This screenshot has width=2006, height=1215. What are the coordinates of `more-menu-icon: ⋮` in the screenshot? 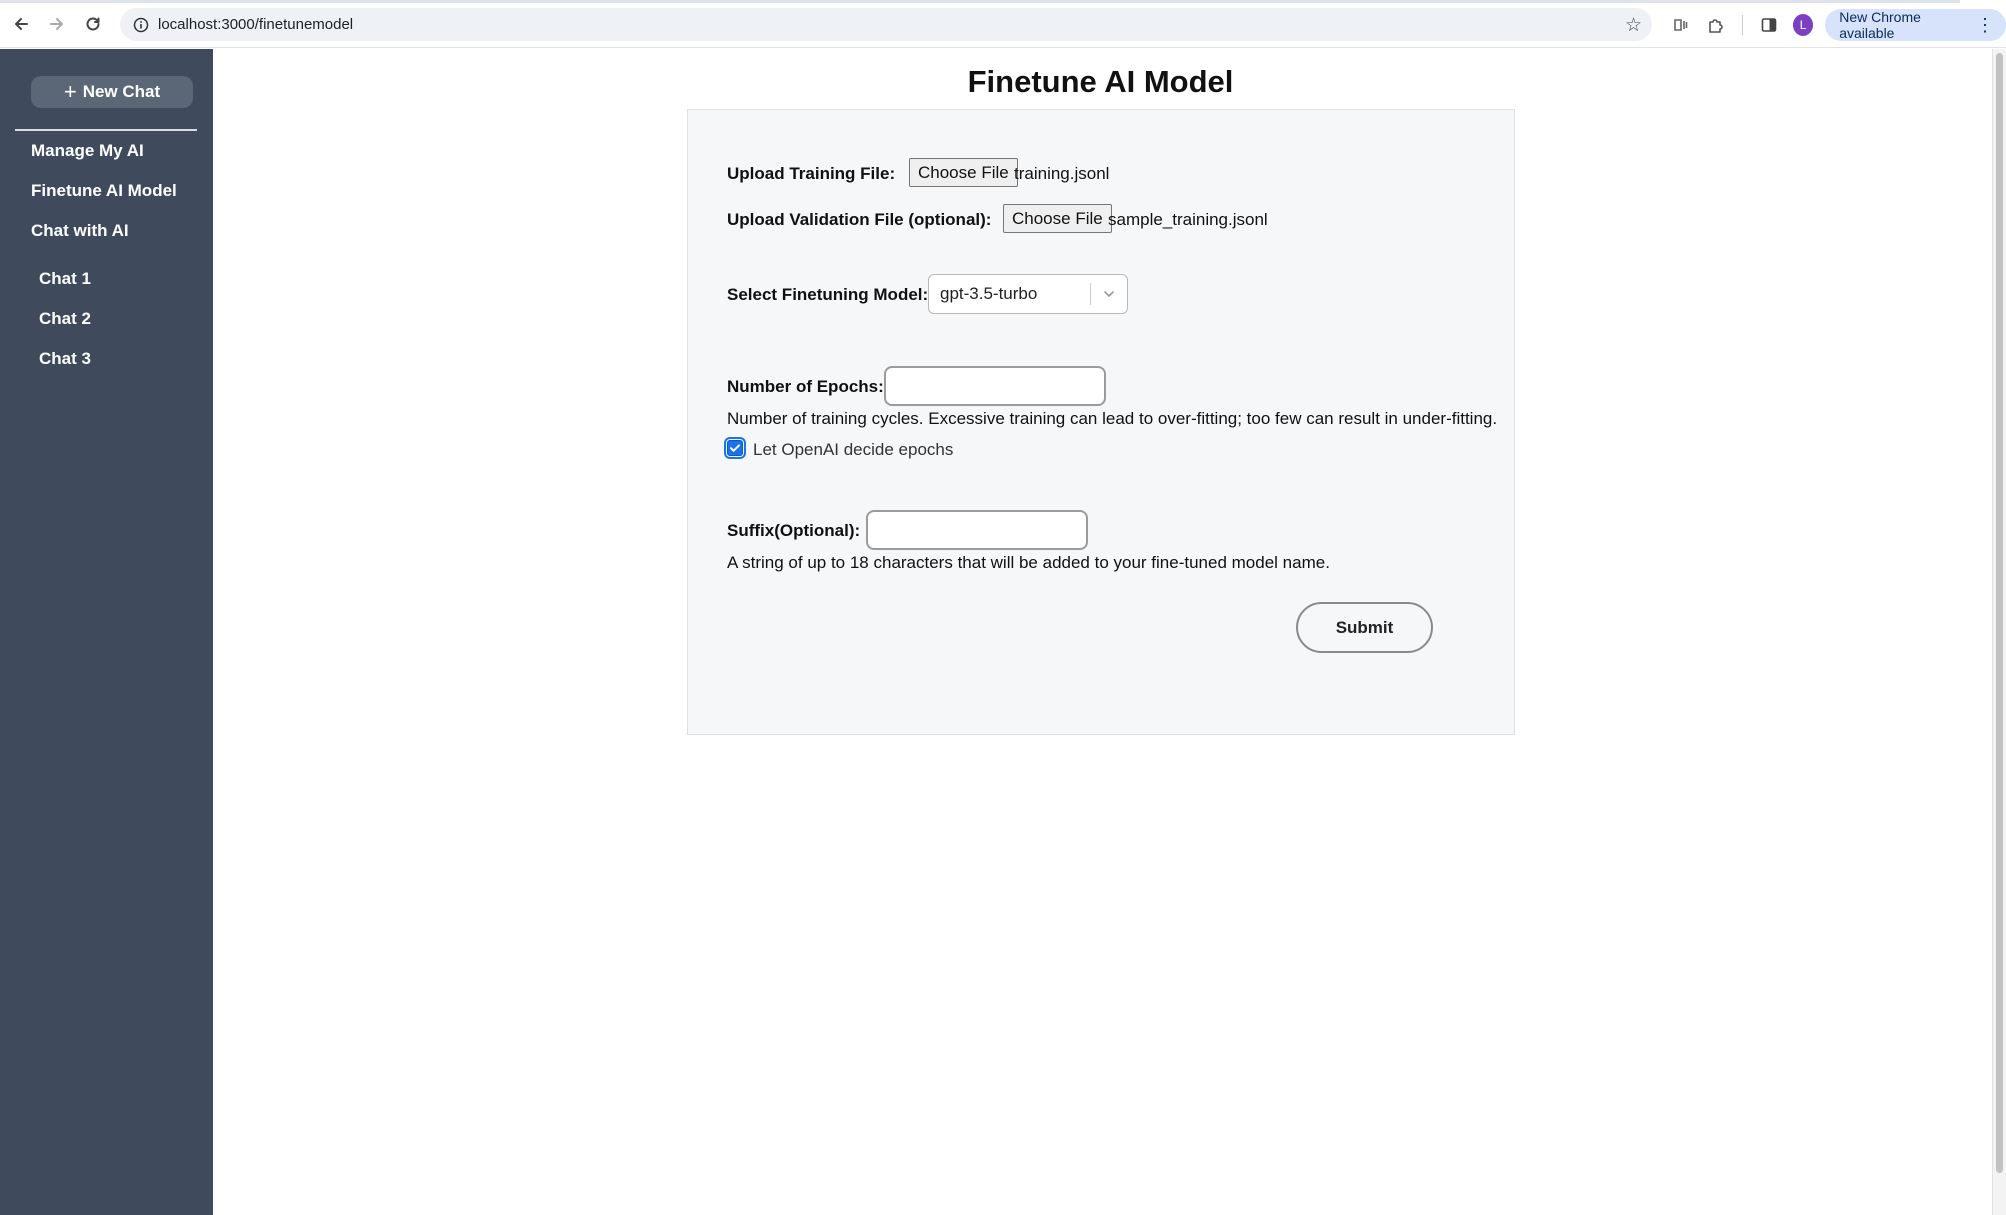 It's located at (1985, 25).